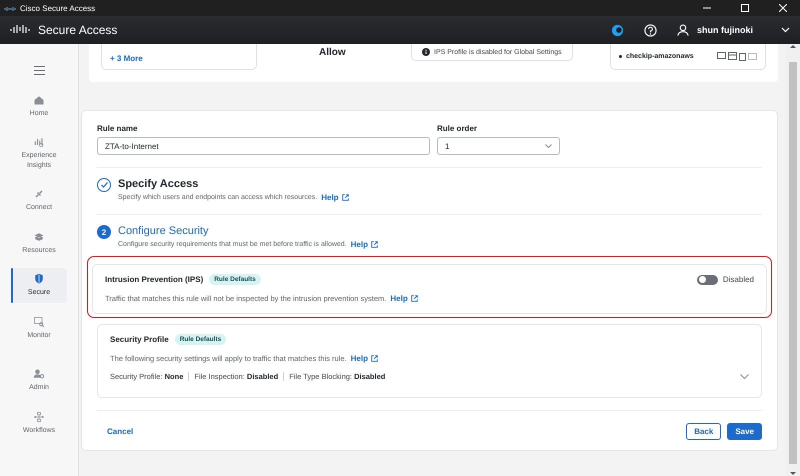 This screenshot has height=476, width=800. Describe the element at coordinates (164, 231) in the screenshot. I see `step-title: Configure Security` at that location.